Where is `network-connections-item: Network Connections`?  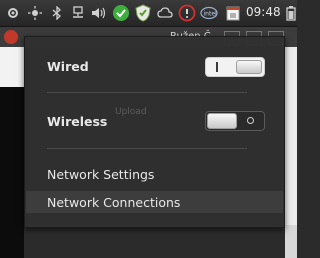 network-connections-item: Network Connections is located at coordinates (113, 202).